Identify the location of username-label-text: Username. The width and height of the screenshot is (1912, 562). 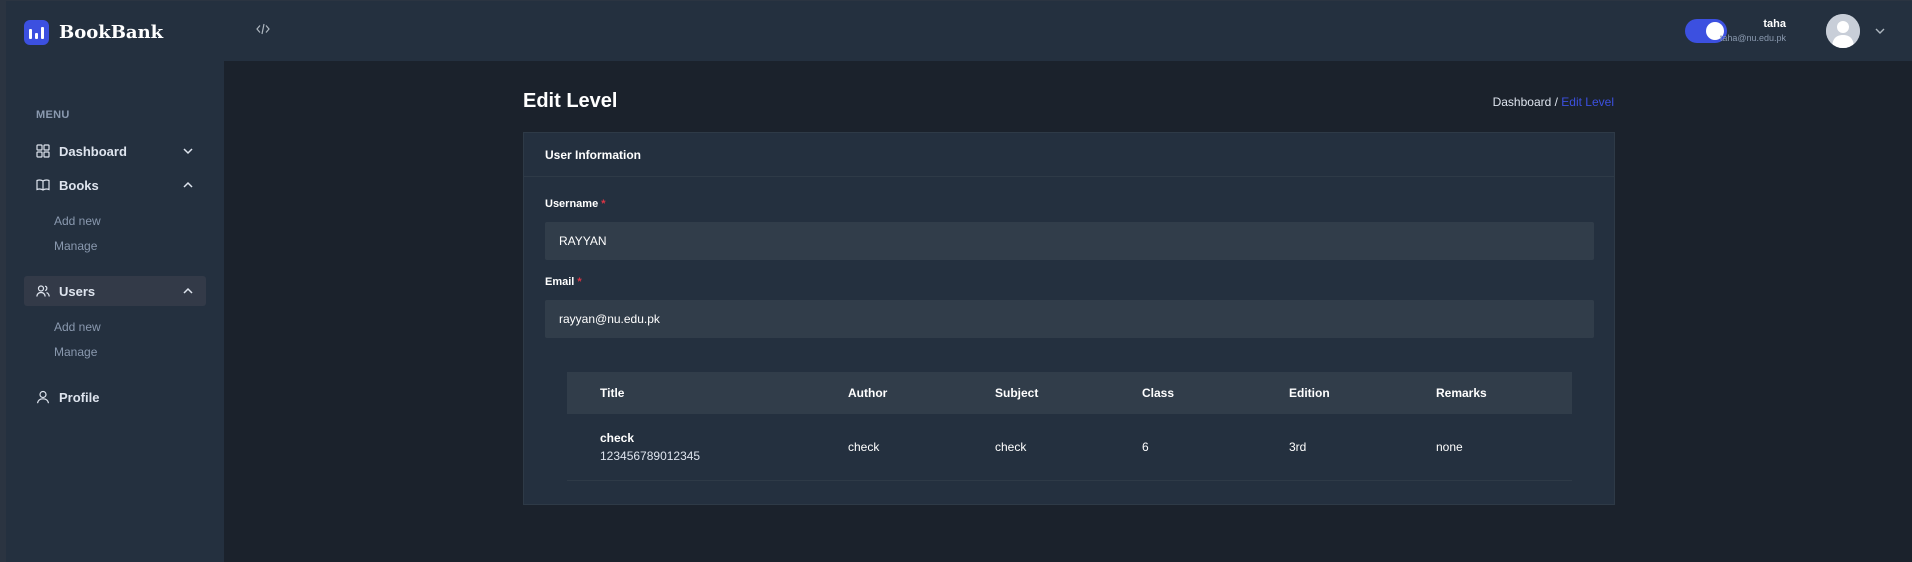
(572, 204).